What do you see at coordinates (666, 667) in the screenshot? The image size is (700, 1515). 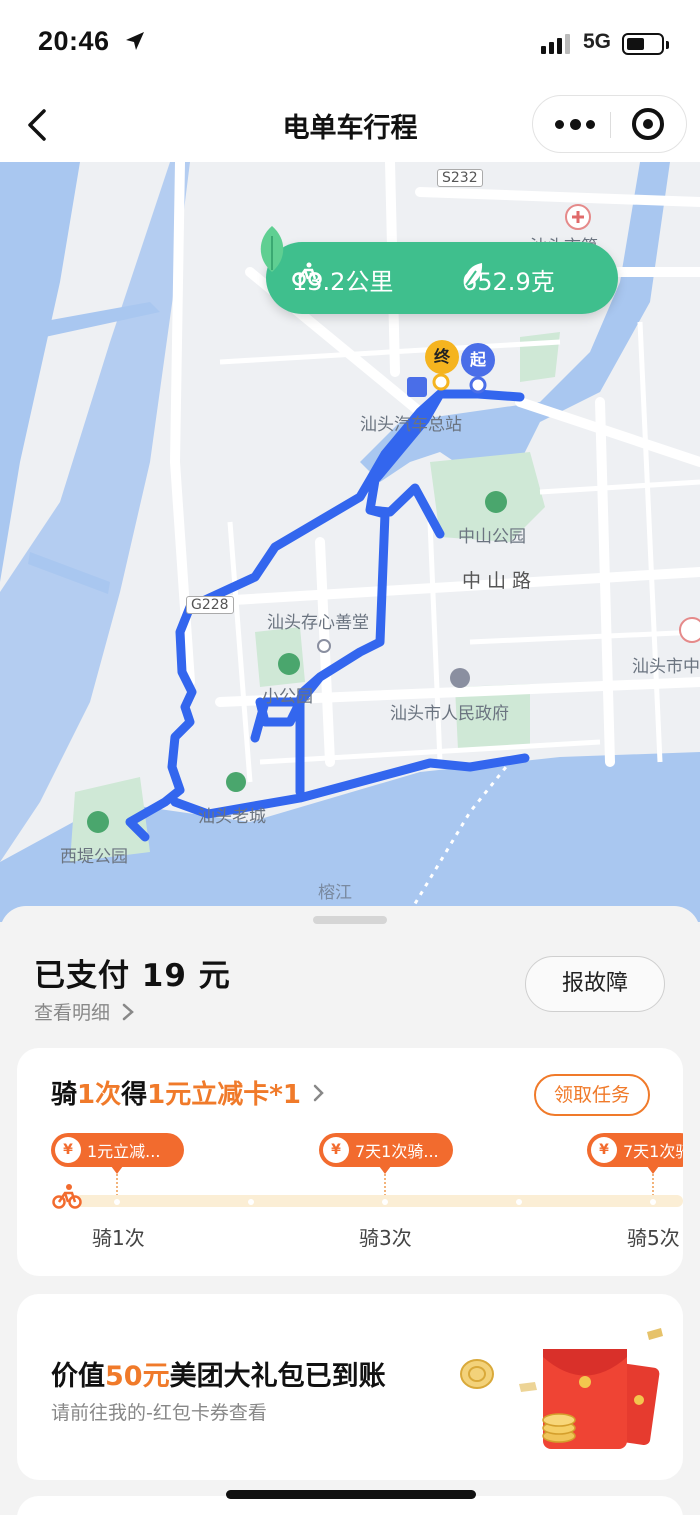 I see `map-label-shantou-city: 汕头市中` at bounding box center [666, 667].